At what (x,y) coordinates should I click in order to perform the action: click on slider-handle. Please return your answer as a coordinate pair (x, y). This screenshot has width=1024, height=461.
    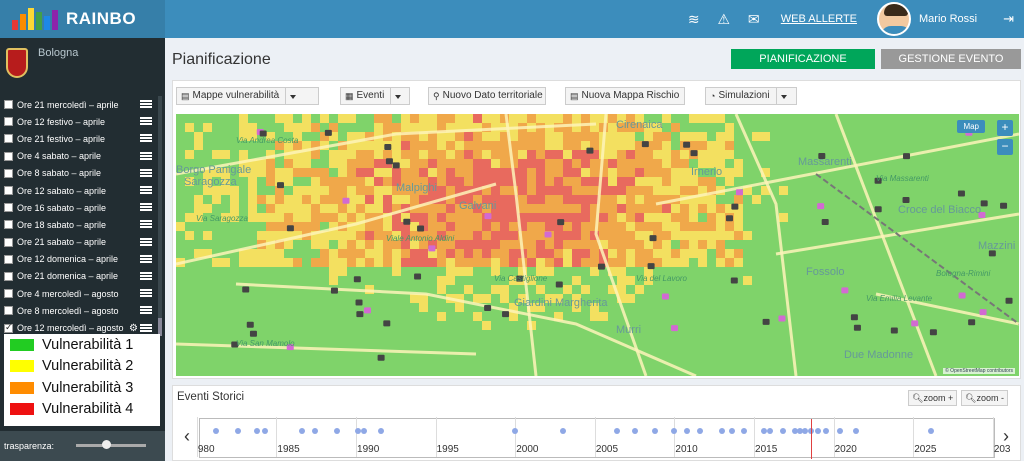
    Looking at the image, I should click on (106, 444).